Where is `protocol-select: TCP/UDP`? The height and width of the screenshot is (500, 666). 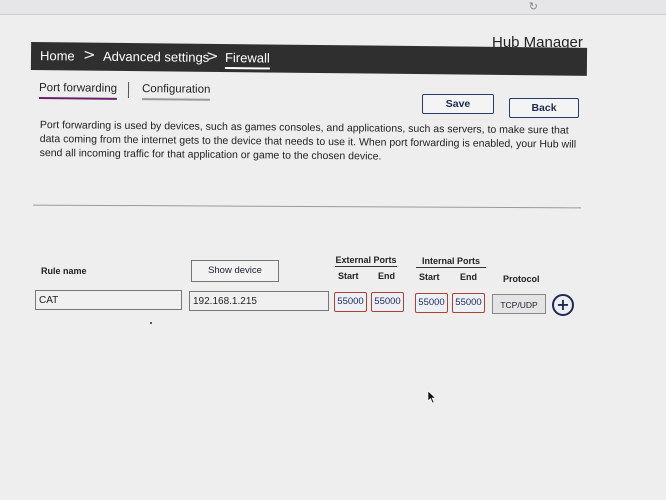 protocol-select: TCP/UDP is located at coordinates (519, 304).